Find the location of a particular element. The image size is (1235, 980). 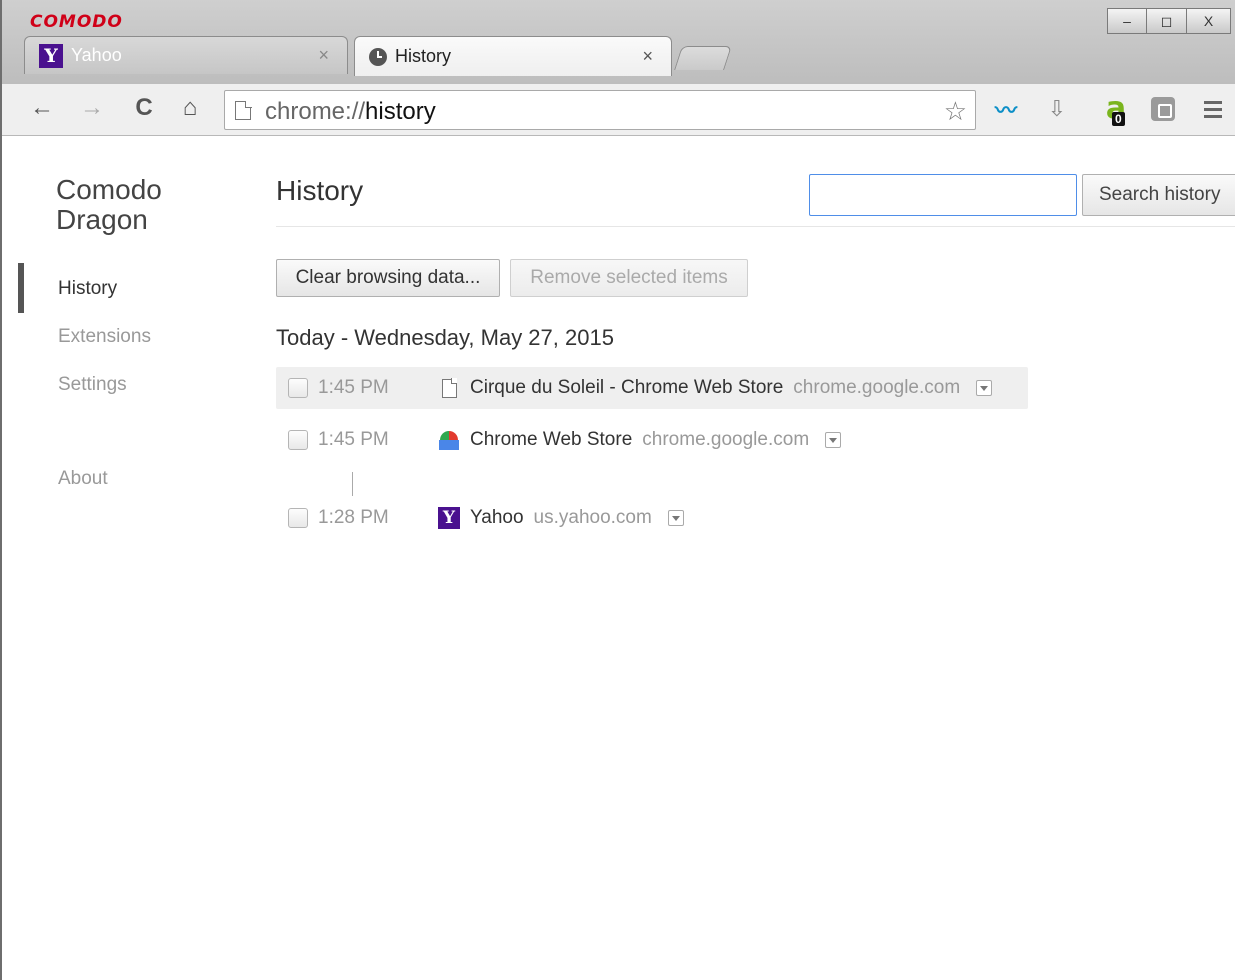

entry-title: Yahoo is located at coordinates (497, 518).